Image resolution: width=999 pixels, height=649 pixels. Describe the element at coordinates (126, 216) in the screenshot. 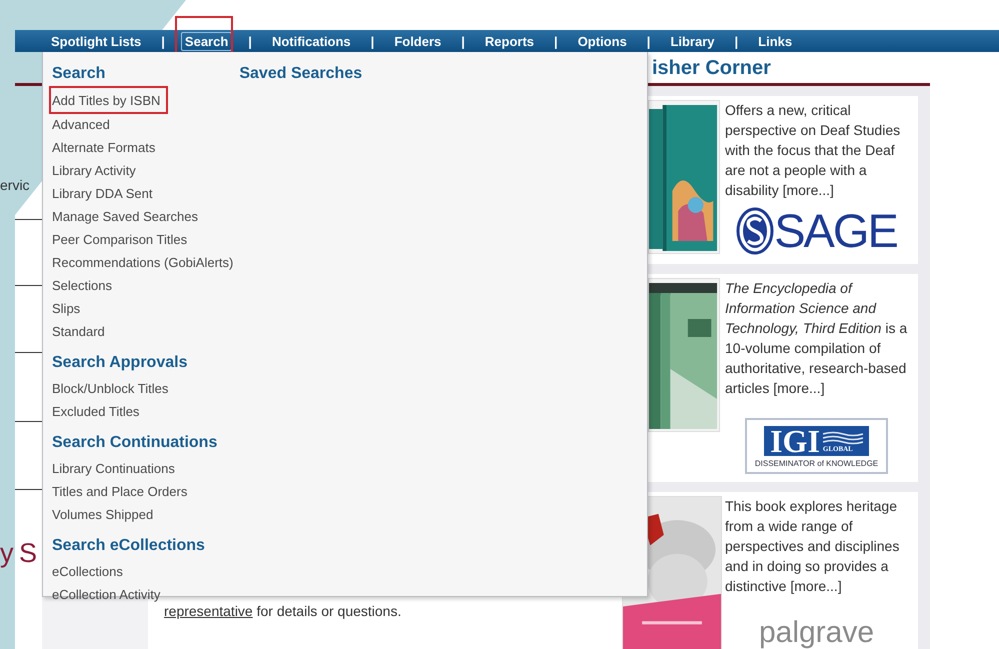

I see `menu-item: Manage Saved Searches` at that location.